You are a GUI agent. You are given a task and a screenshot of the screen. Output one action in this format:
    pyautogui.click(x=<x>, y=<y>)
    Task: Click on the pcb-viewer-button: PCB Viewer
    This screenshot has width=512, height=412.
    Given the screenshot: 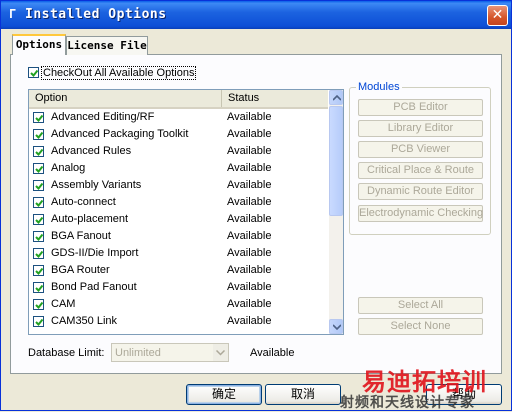 What is the action you would take?
    pyautogui.click(x=420, y=149)
    